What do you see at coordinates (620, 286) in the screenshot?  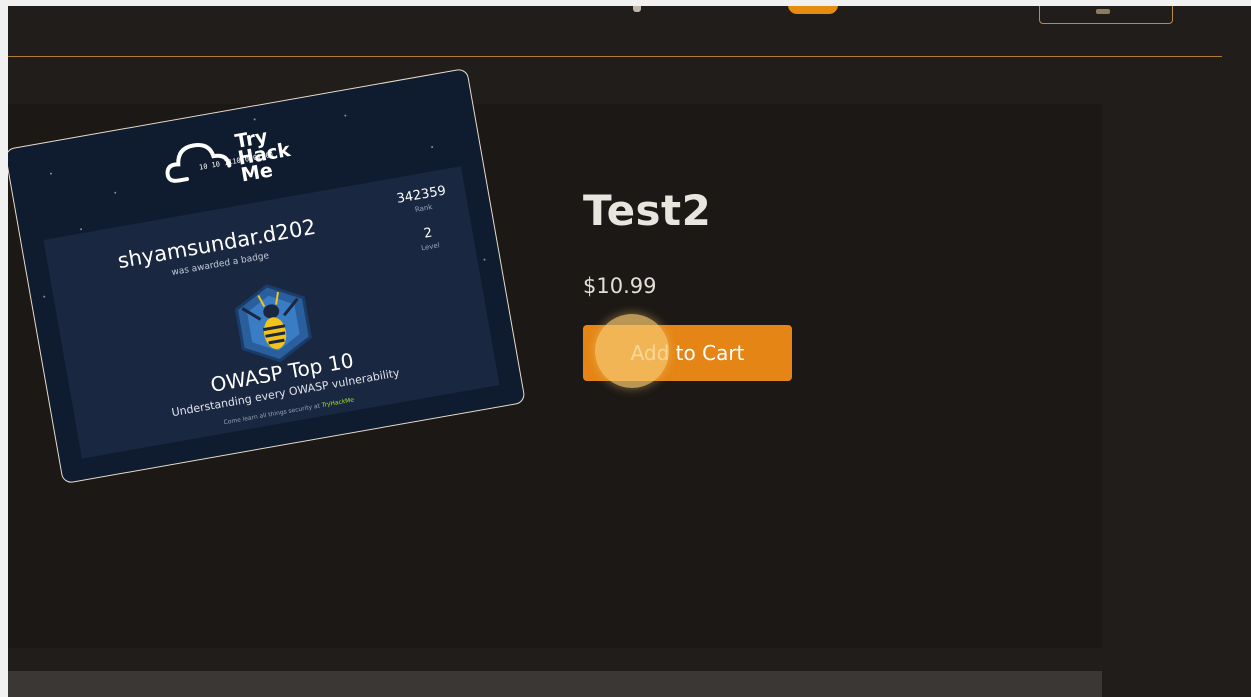 I see `product-price: $10.99` at bounding box center [620, 286].